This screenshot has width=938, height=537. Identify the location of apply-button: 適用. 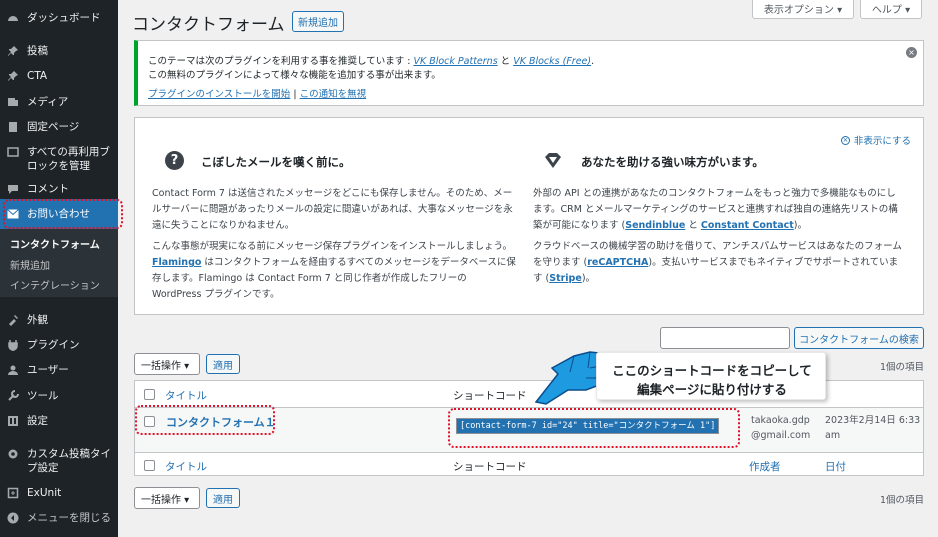
(223, 364).